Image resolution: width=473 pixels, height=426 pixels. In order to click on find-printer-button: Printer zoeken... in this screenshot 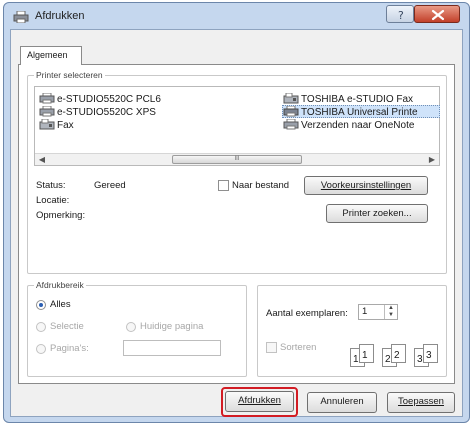, I will do `click(377, 213)`.